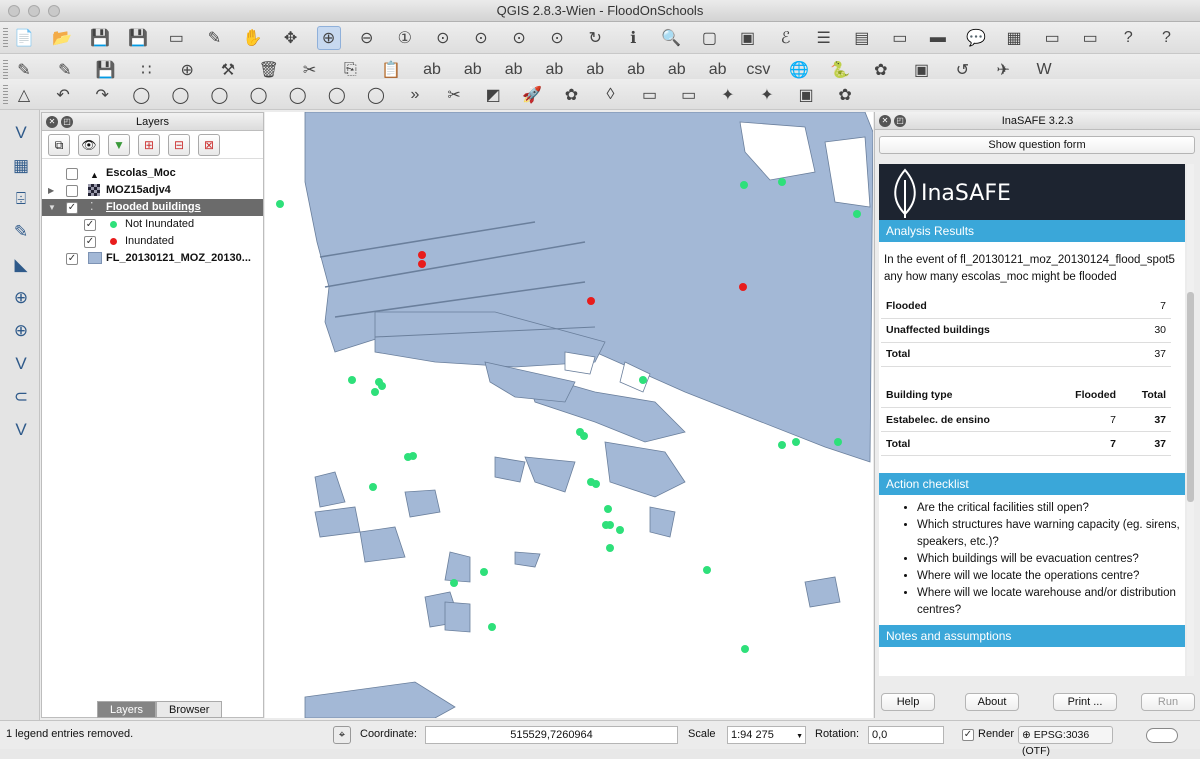 The height and width of the screenshot is (759, 1200). I want to click on toolbar-tool-icon: ↷, so click(102, 95).